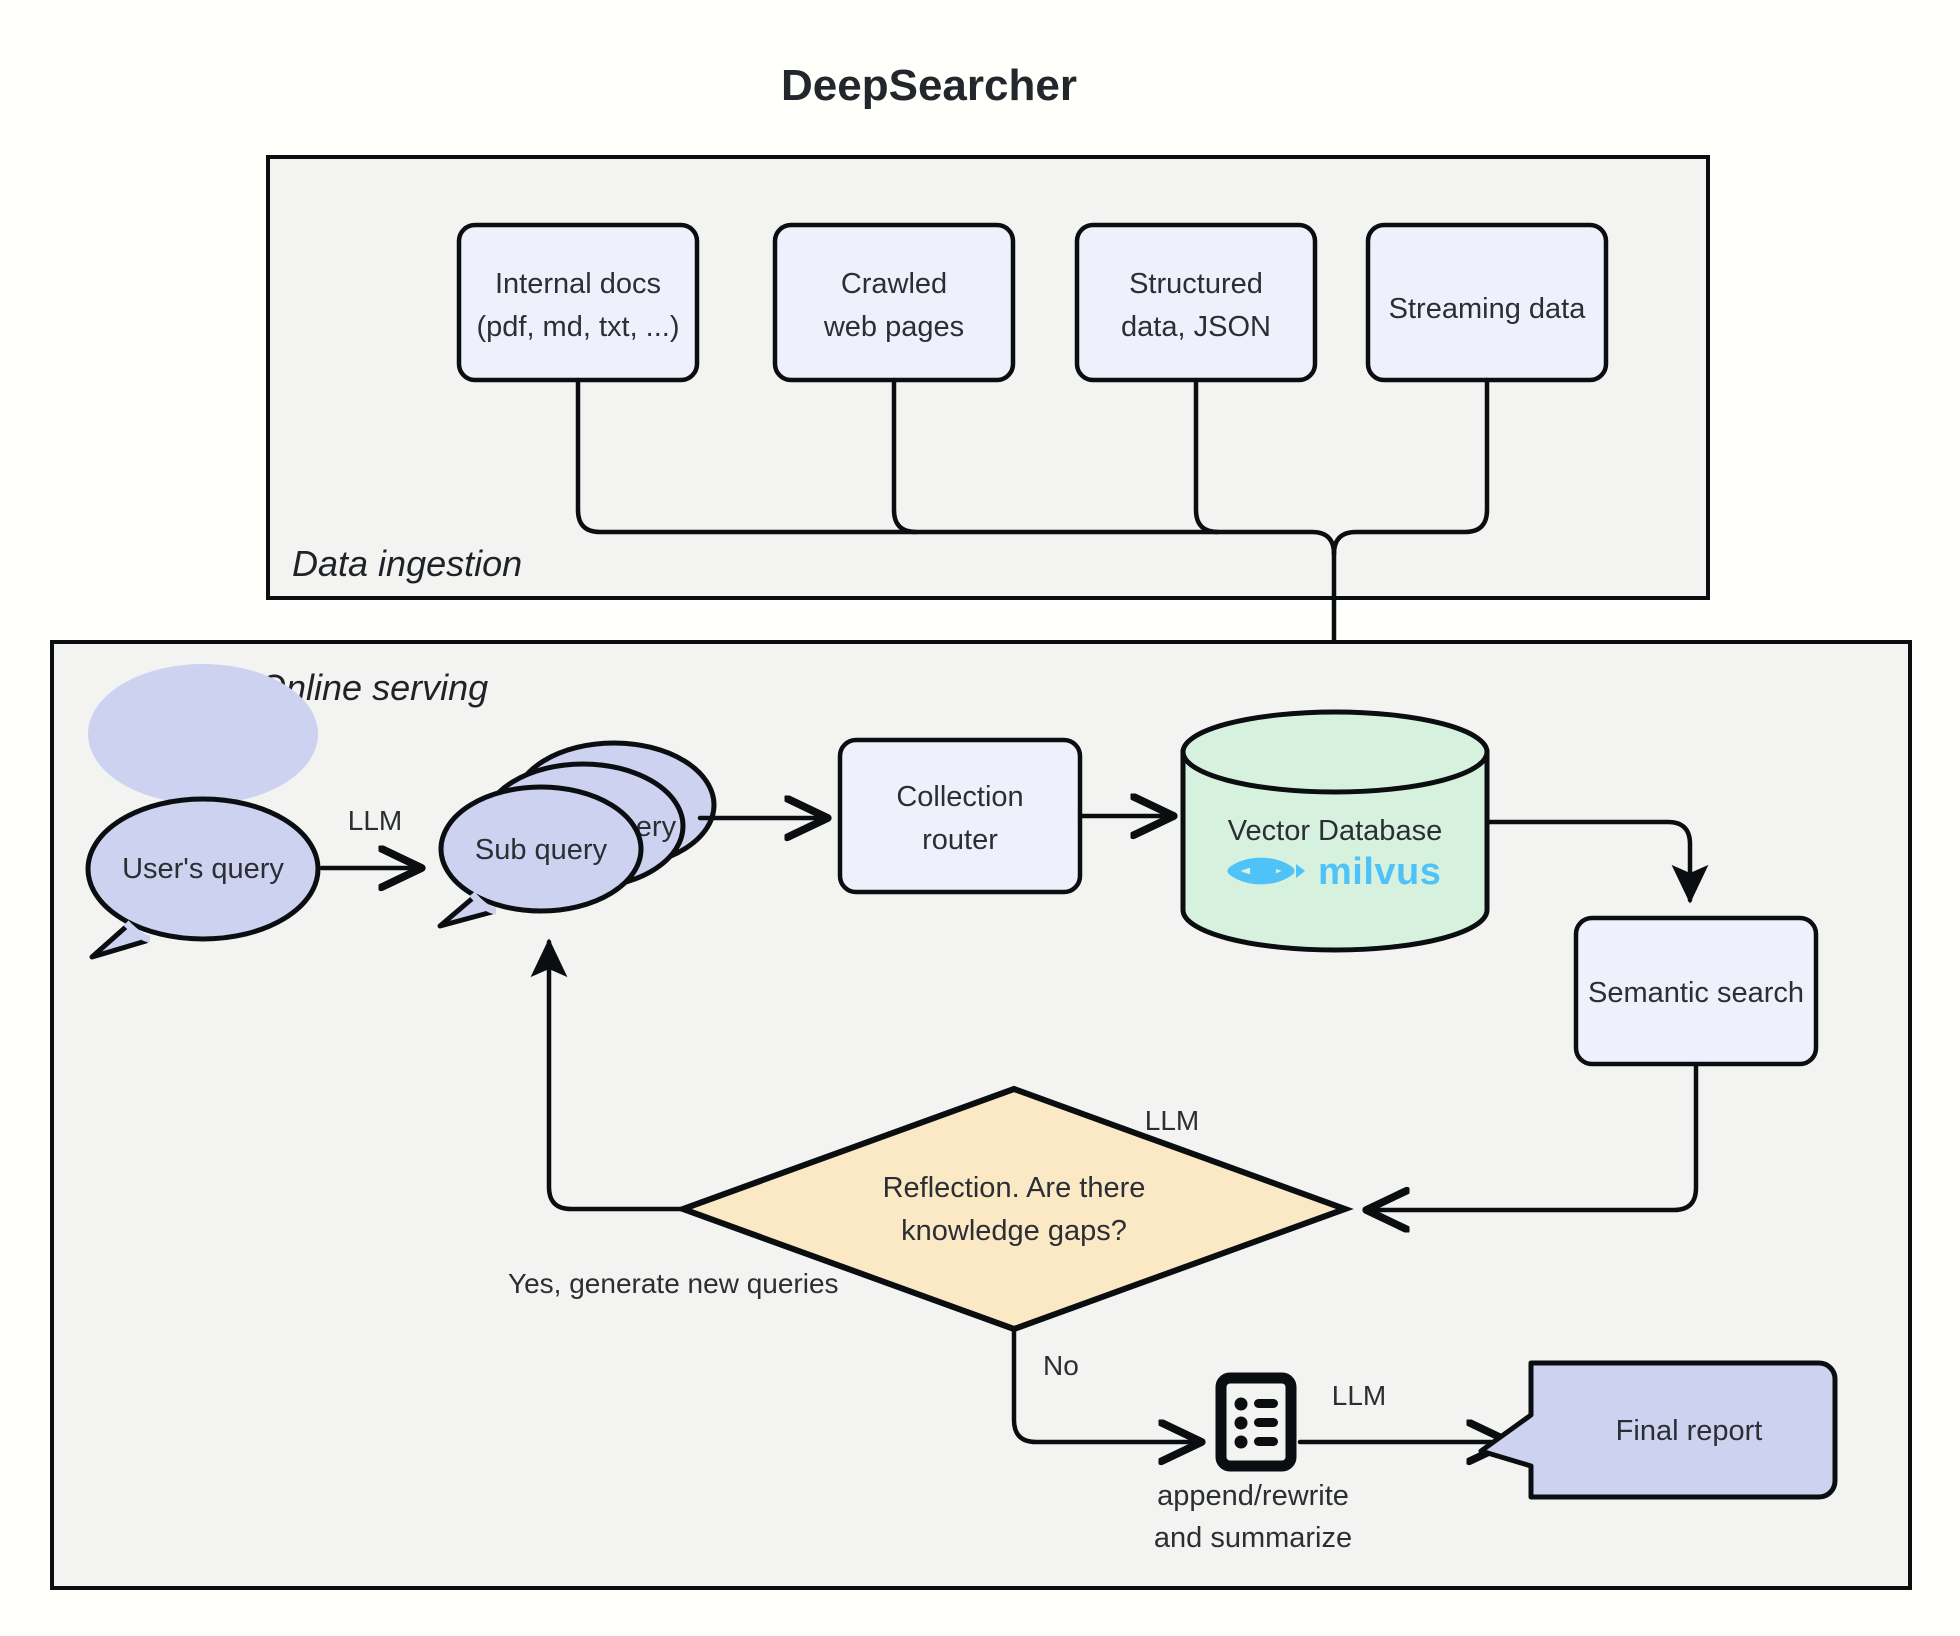 The width and height of the screenshot is (1960, 1636). I want to click on source-box-streaming-data: Streaming data, so click(1487, 302).